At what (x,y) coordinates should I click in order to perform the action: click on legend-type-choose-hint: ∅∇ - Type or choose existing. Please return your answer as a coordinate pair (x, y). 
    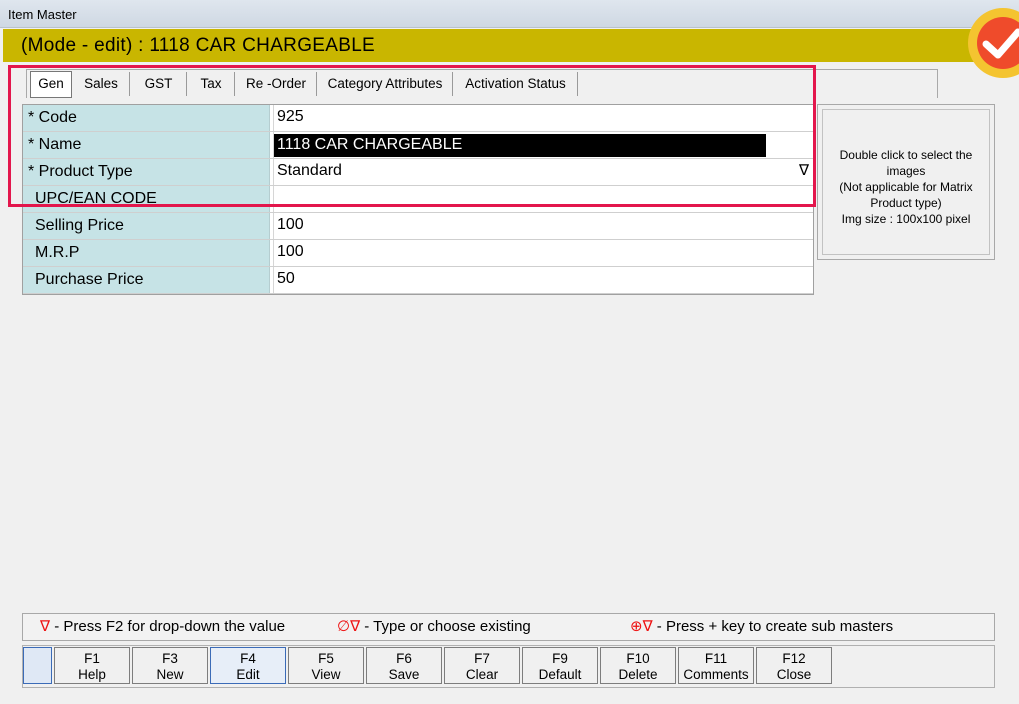
    Looking at the image, I should click on (434, 626).